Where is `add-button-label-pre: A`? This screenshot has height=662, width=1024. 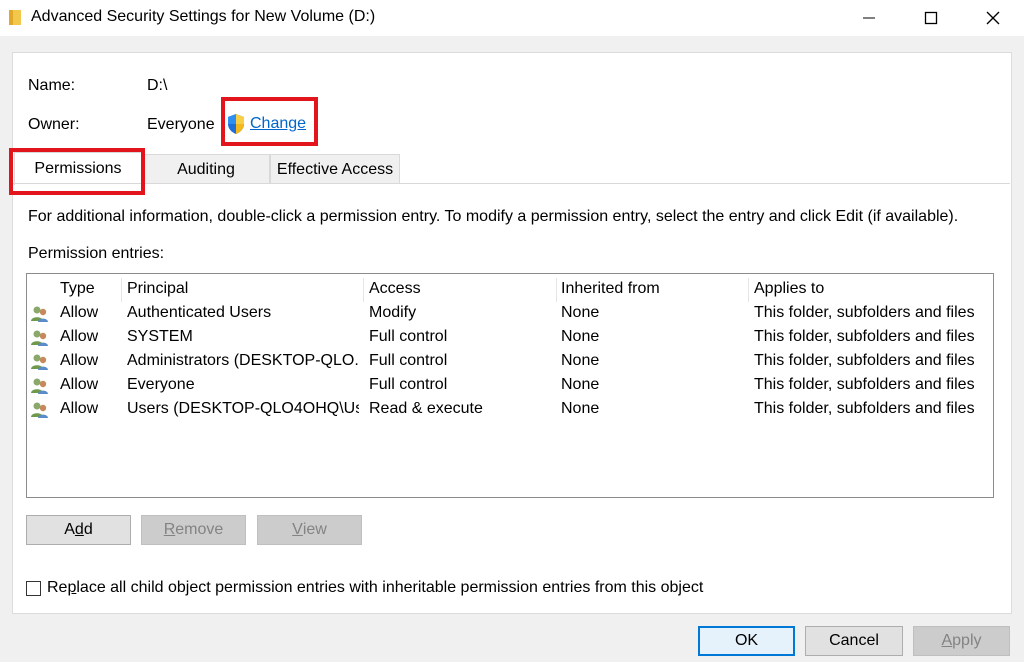
add-button-label-pre: A is located at coordinates (69, 529).